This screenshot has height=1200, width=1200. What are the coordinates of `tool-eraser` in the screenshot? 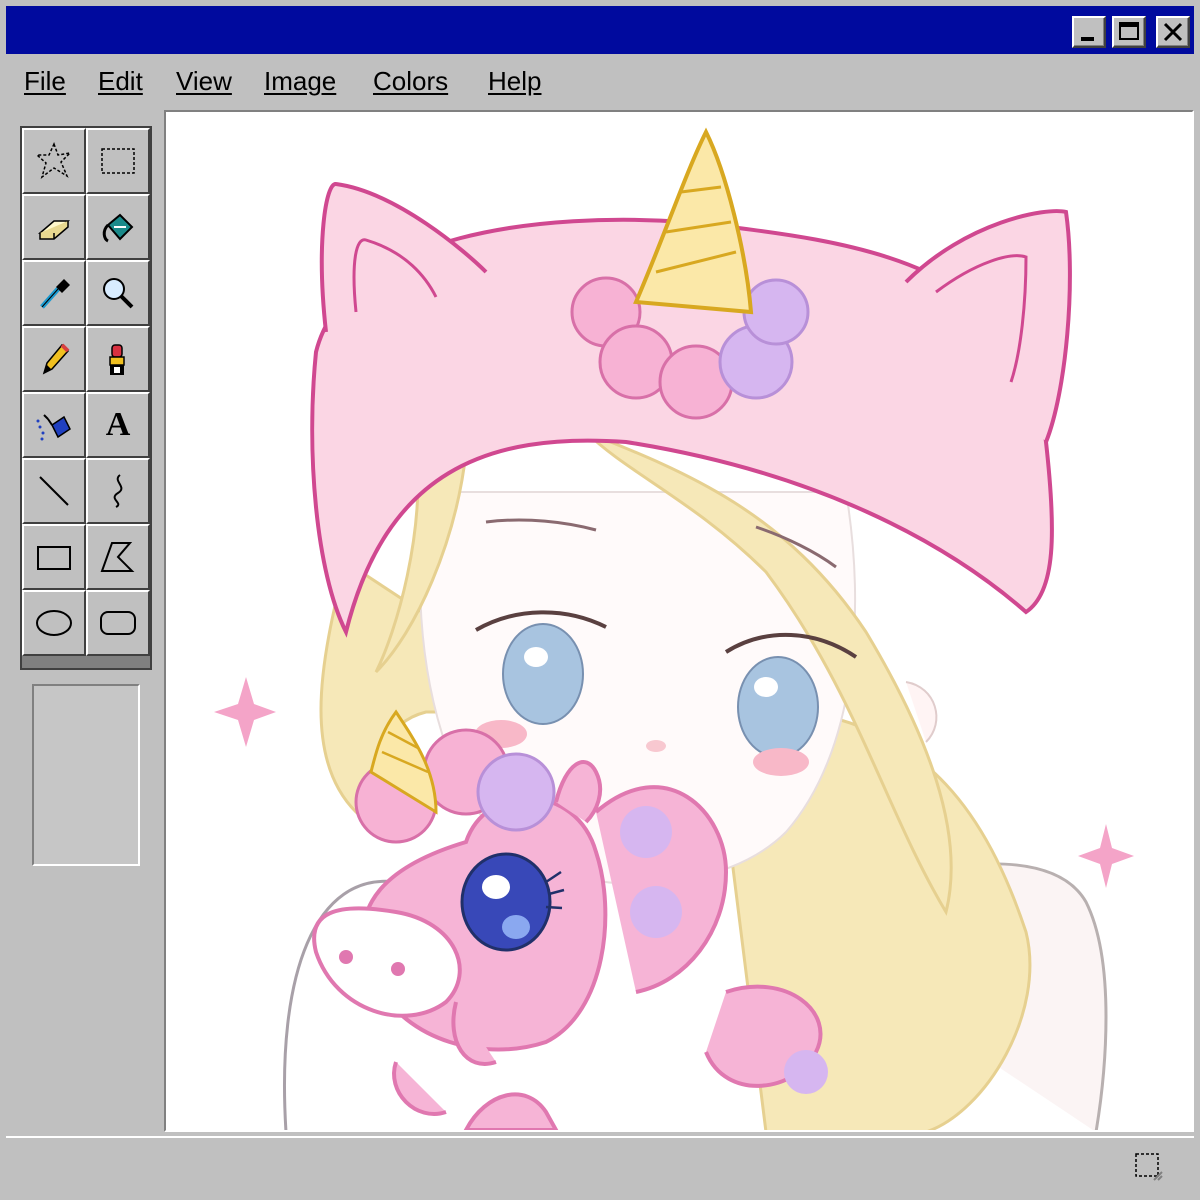 It's located at (54, 227).